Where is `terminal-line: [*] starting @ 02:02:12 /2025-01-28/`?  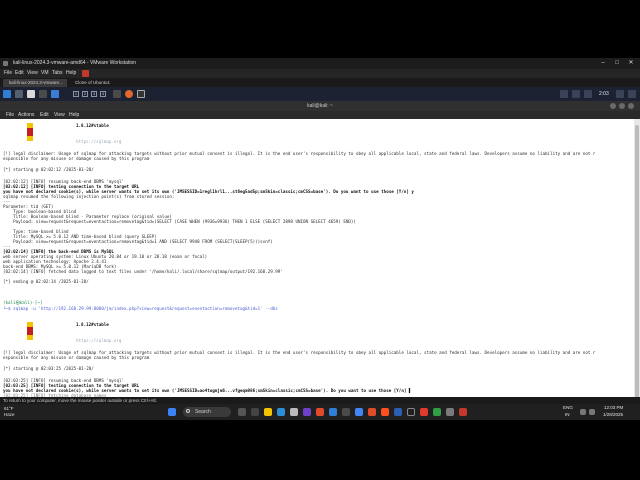 terminal-line: [*] starting @ 02:02:12 /2025-01-28/ is located at coordinates (48, 169).